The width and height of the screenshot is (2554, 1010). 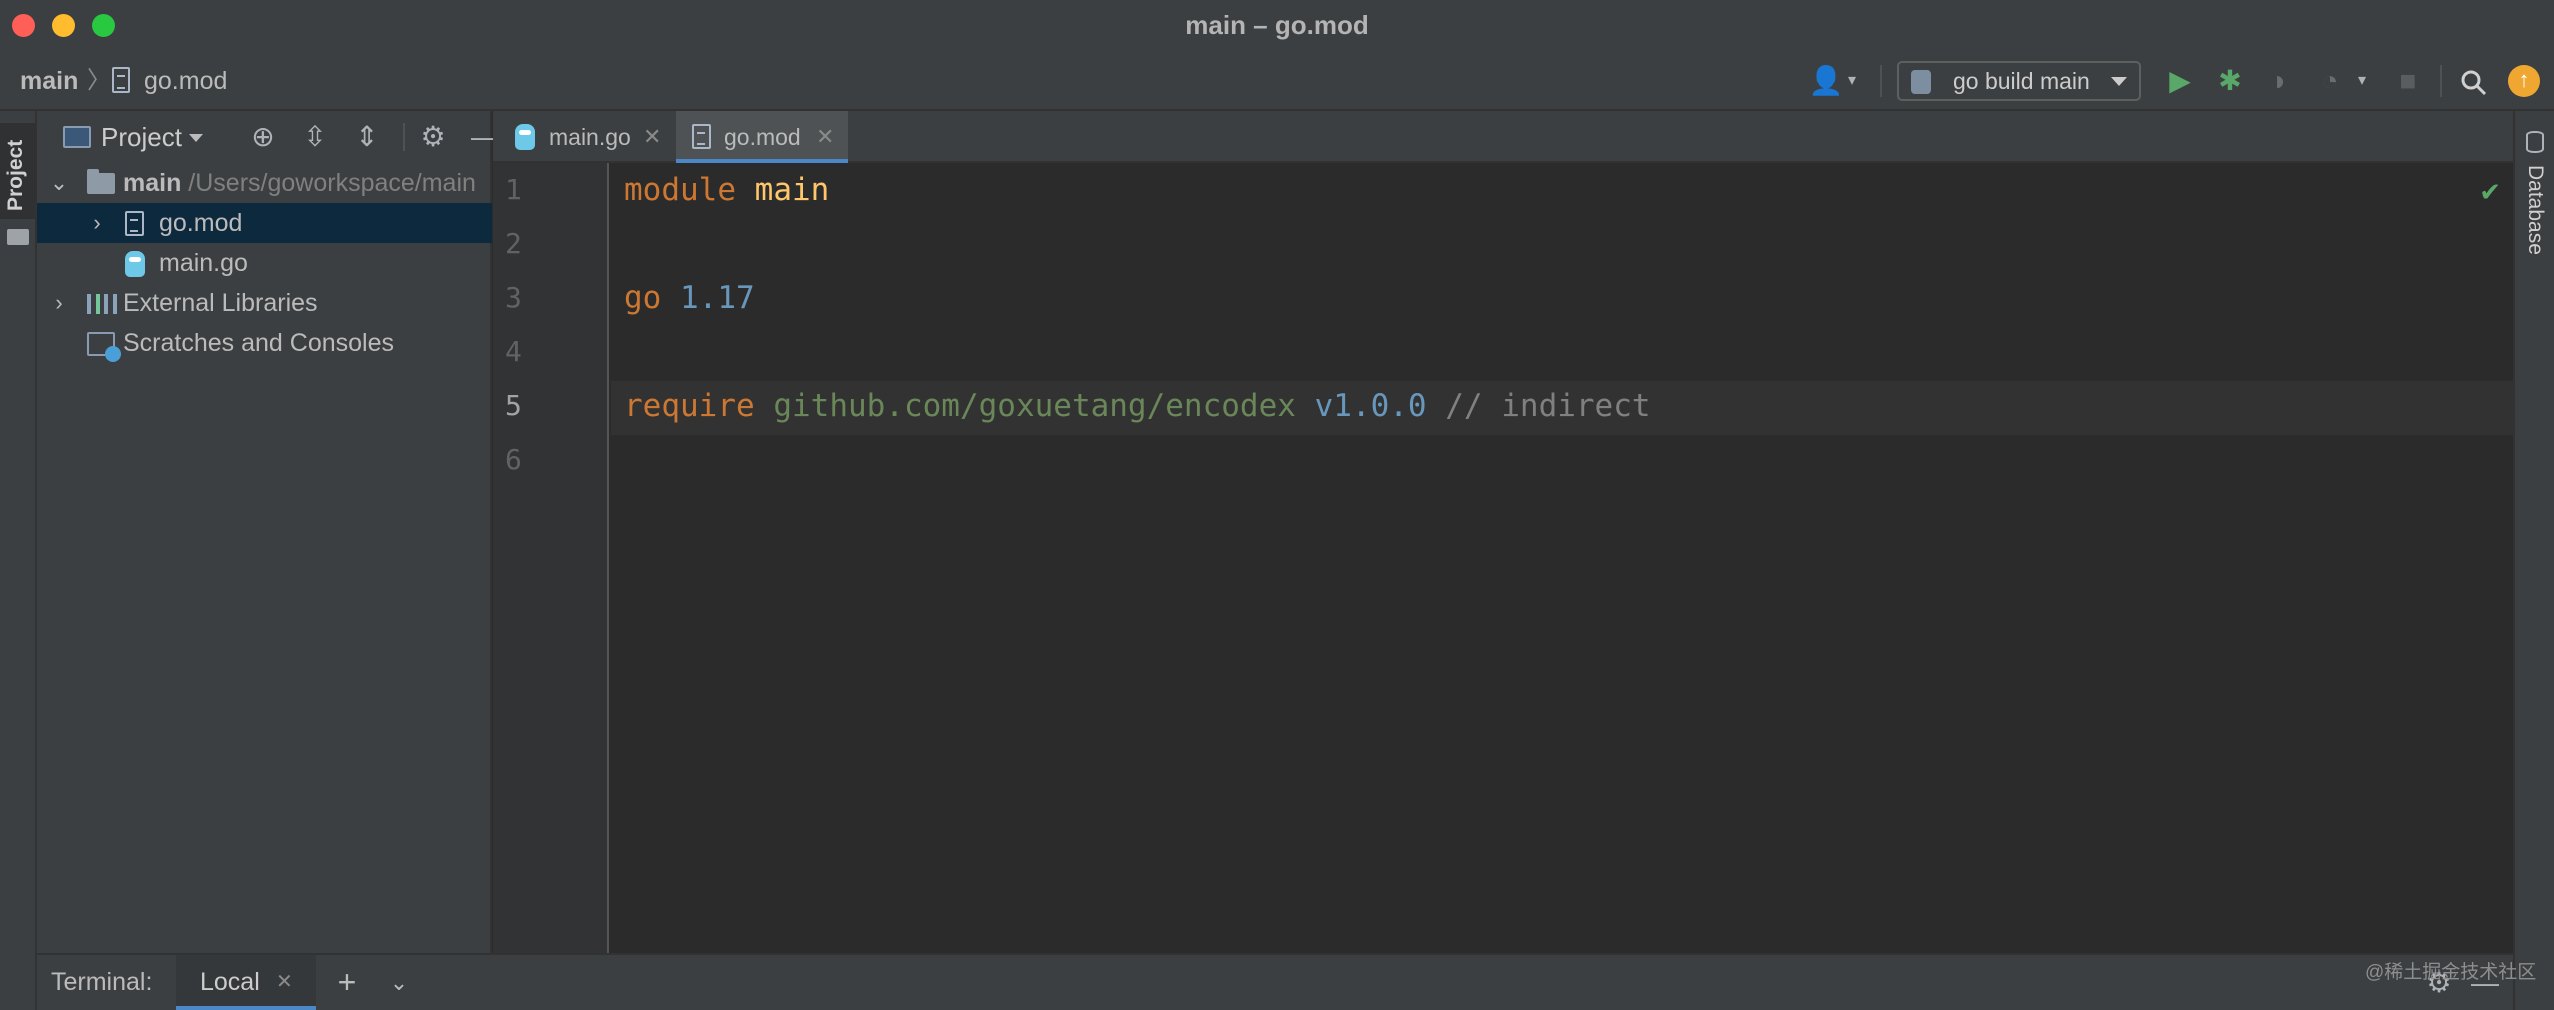 I want to click on run-configuration-label: go build main, so click(x=2021, y=81).